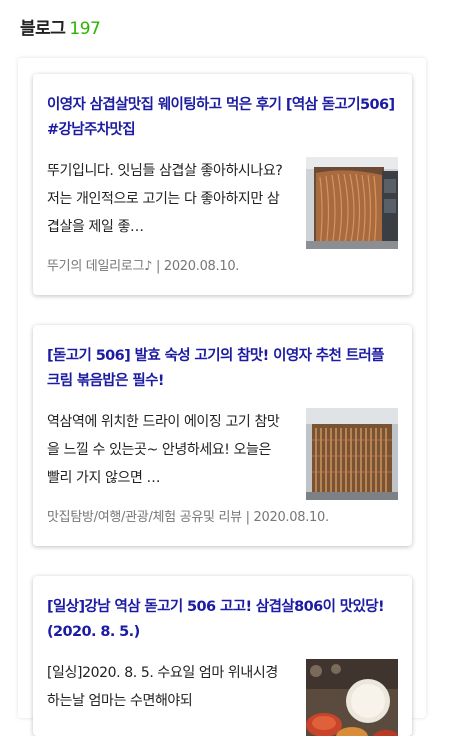 Image resolution: width=449 pixels, height=736 pixels. Describe the element at coordinates (143, 264) in the screenshot. I see `post-meta: 뚜기의 데일리로그♪ | 2020.08.10.` at that location.